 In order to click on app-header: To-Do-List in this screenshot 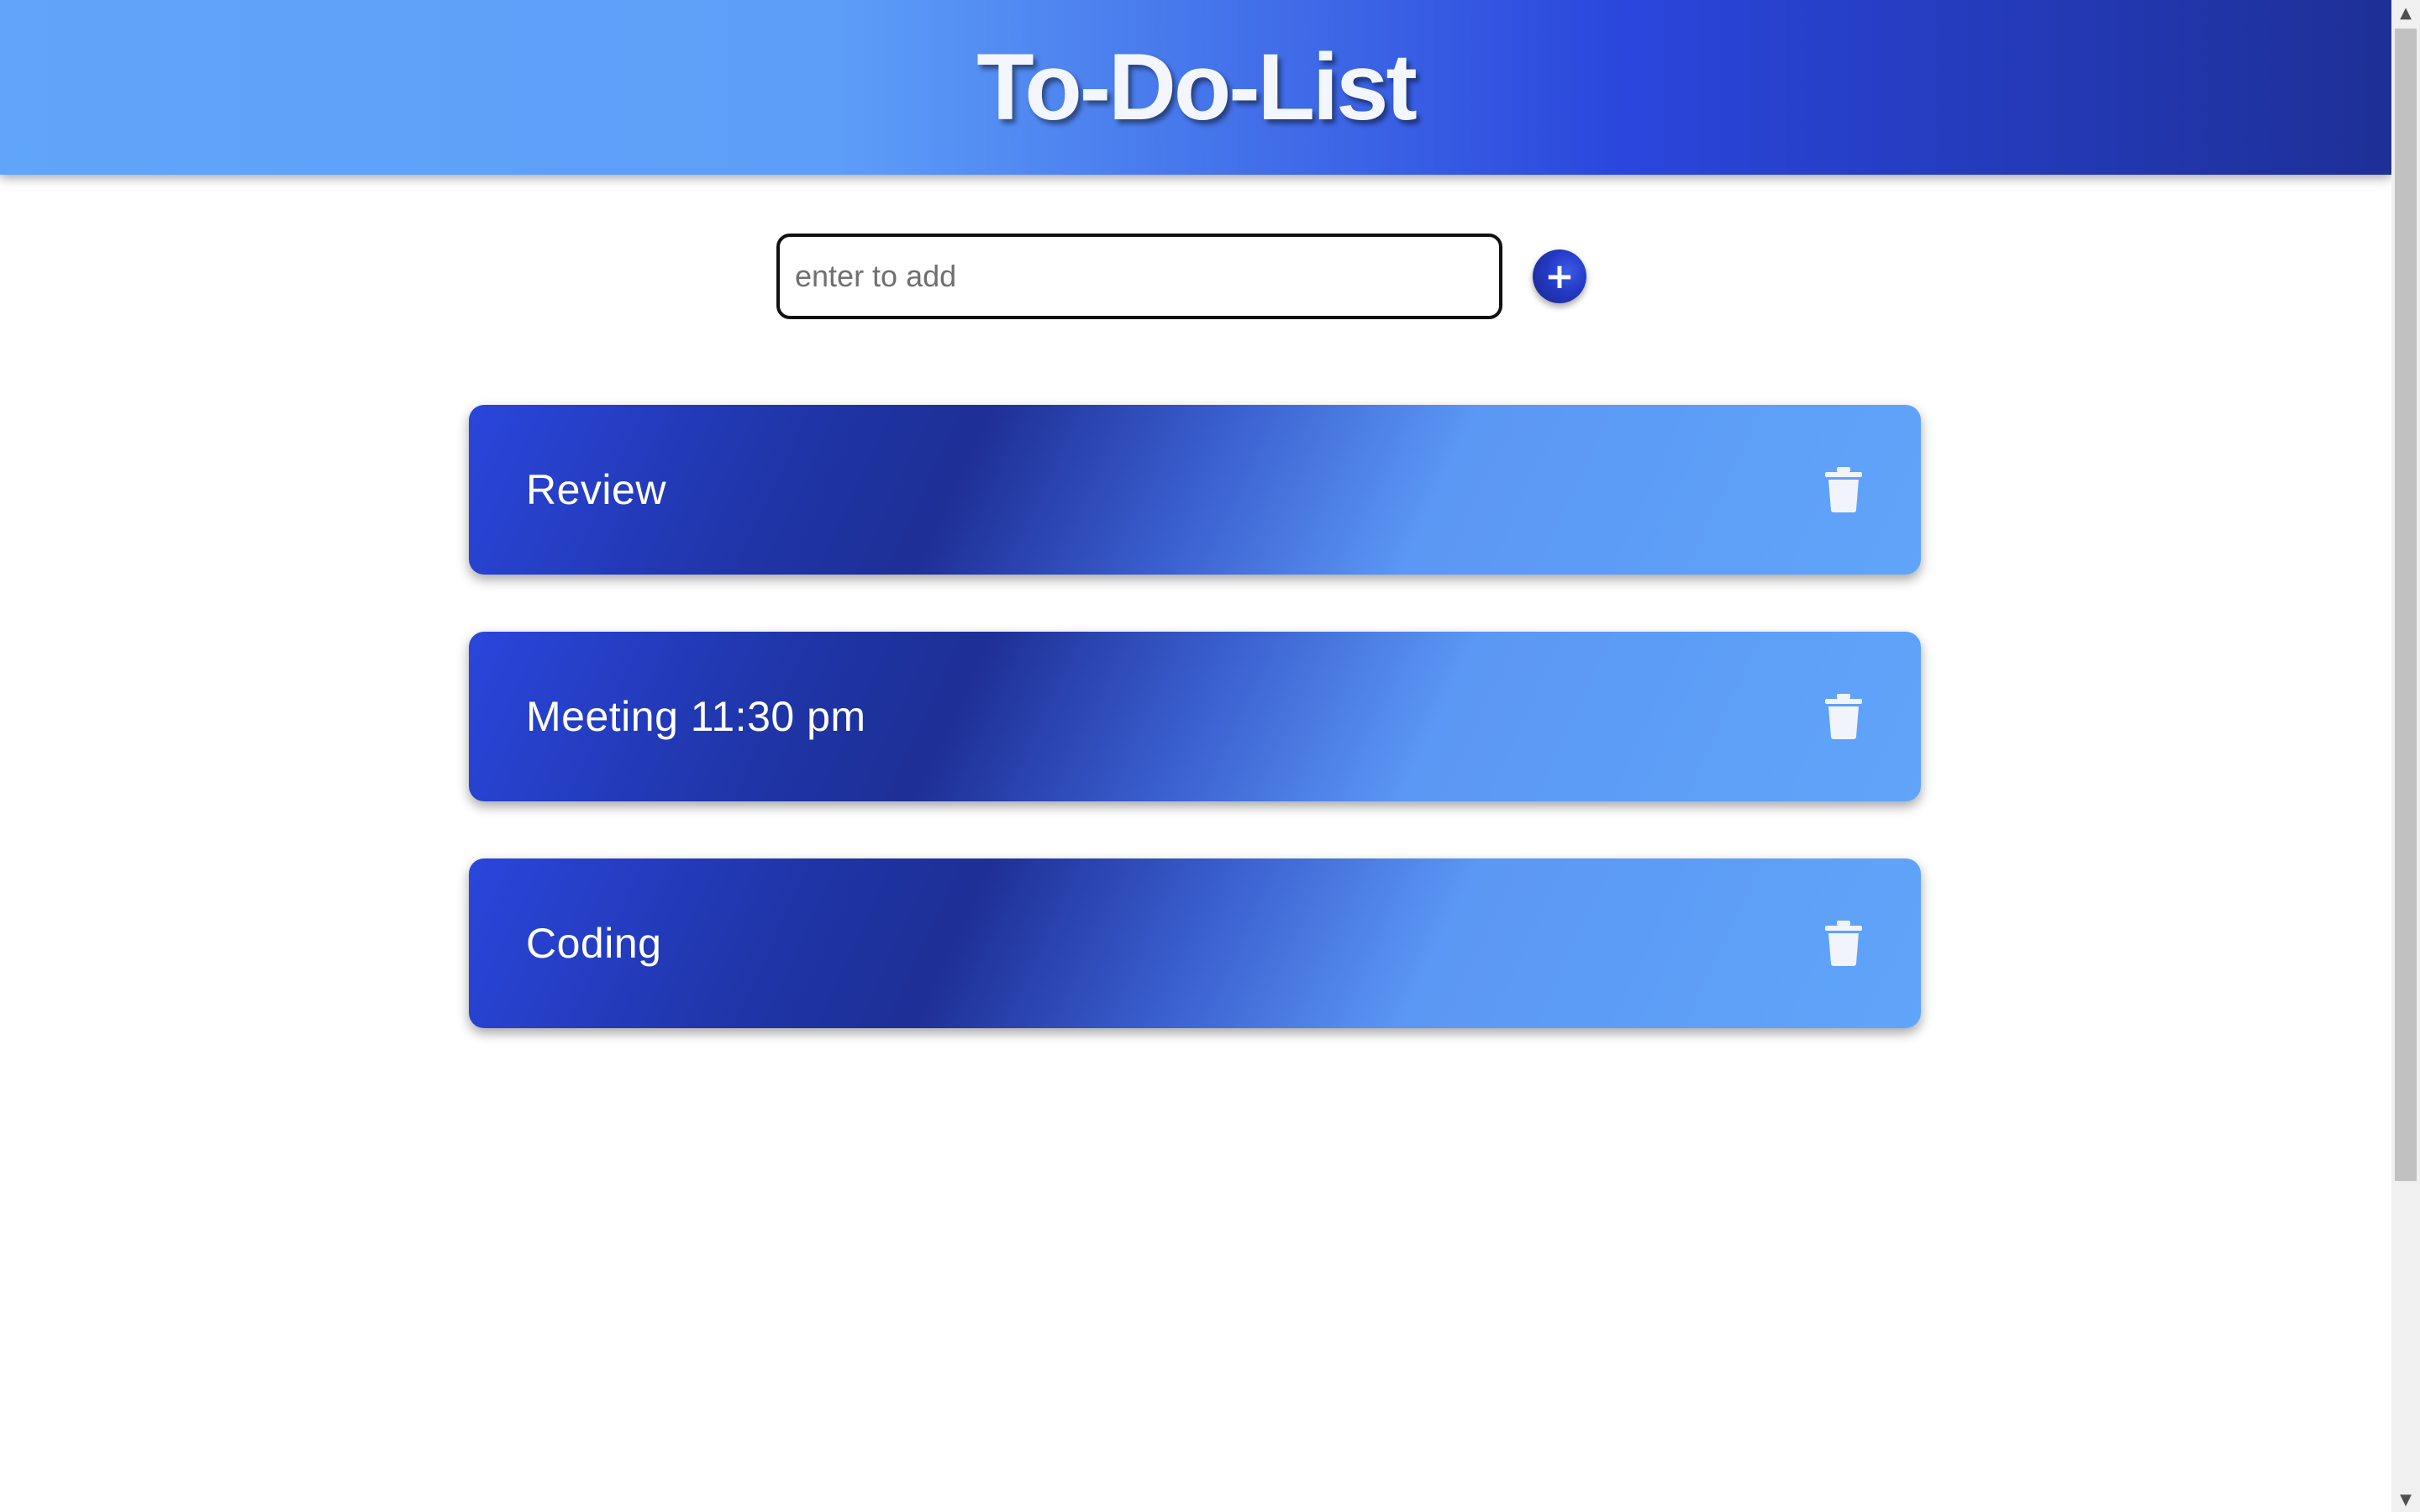, I will do `click(1195, 87)`.